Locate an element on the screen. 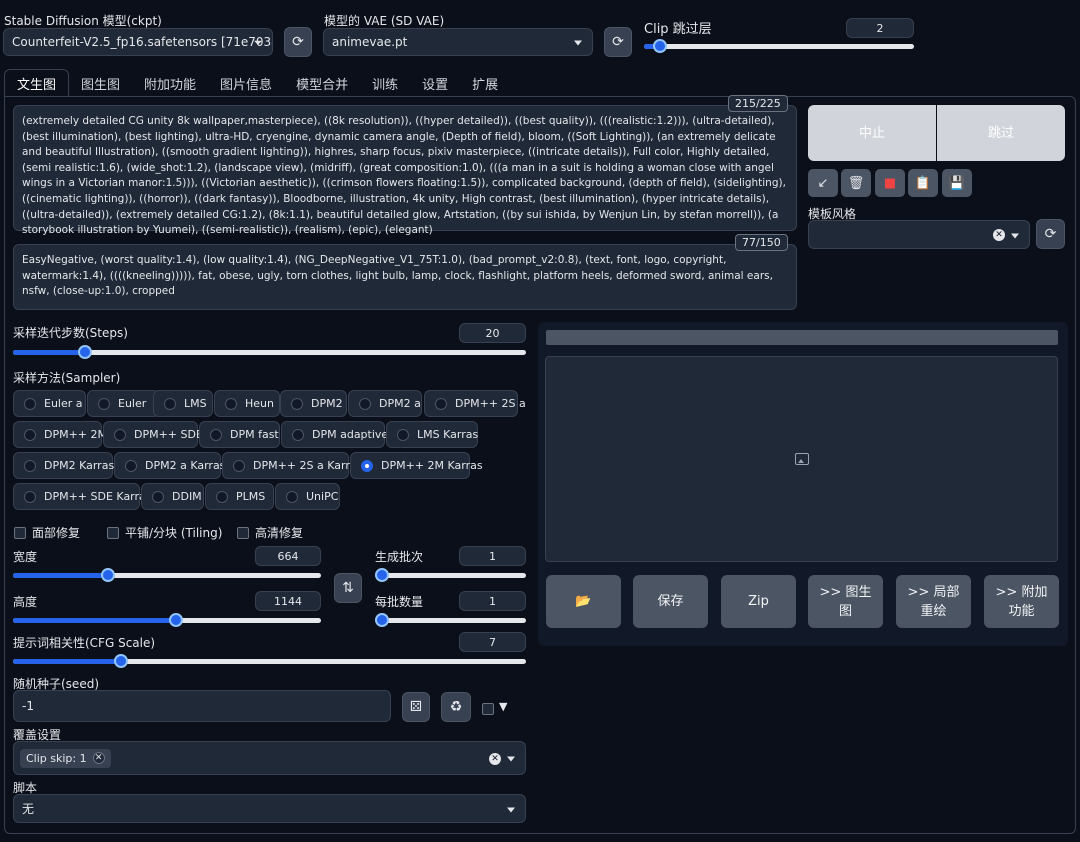 The width and height of the screenshot is (1080, 842). tab-0: 文生图 is located at coordinates (37, 83).